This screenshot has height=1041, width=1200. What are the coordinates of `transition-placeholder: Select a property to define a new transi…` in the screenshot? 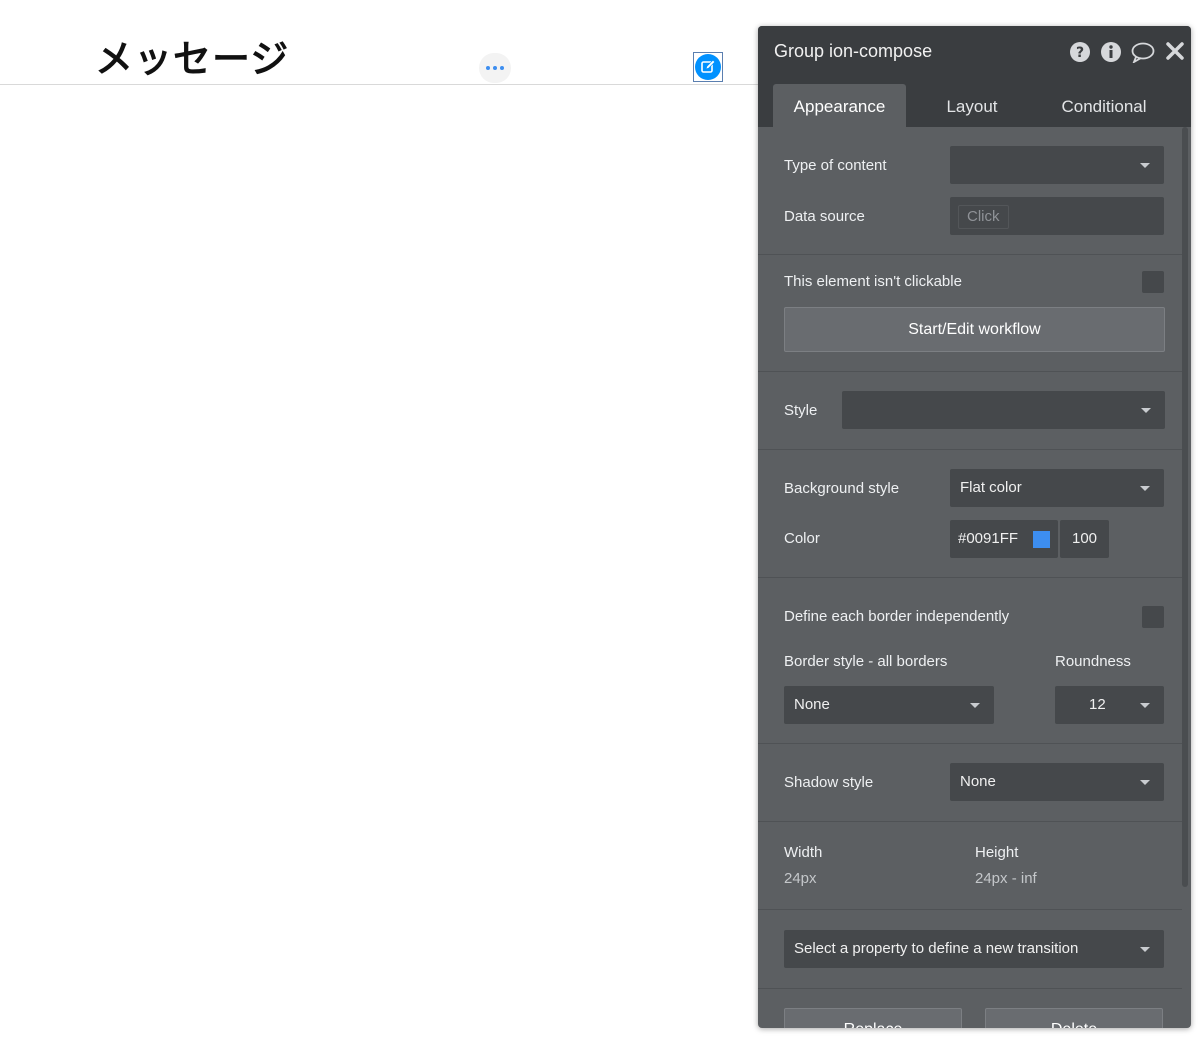 It's located at (936, 948).